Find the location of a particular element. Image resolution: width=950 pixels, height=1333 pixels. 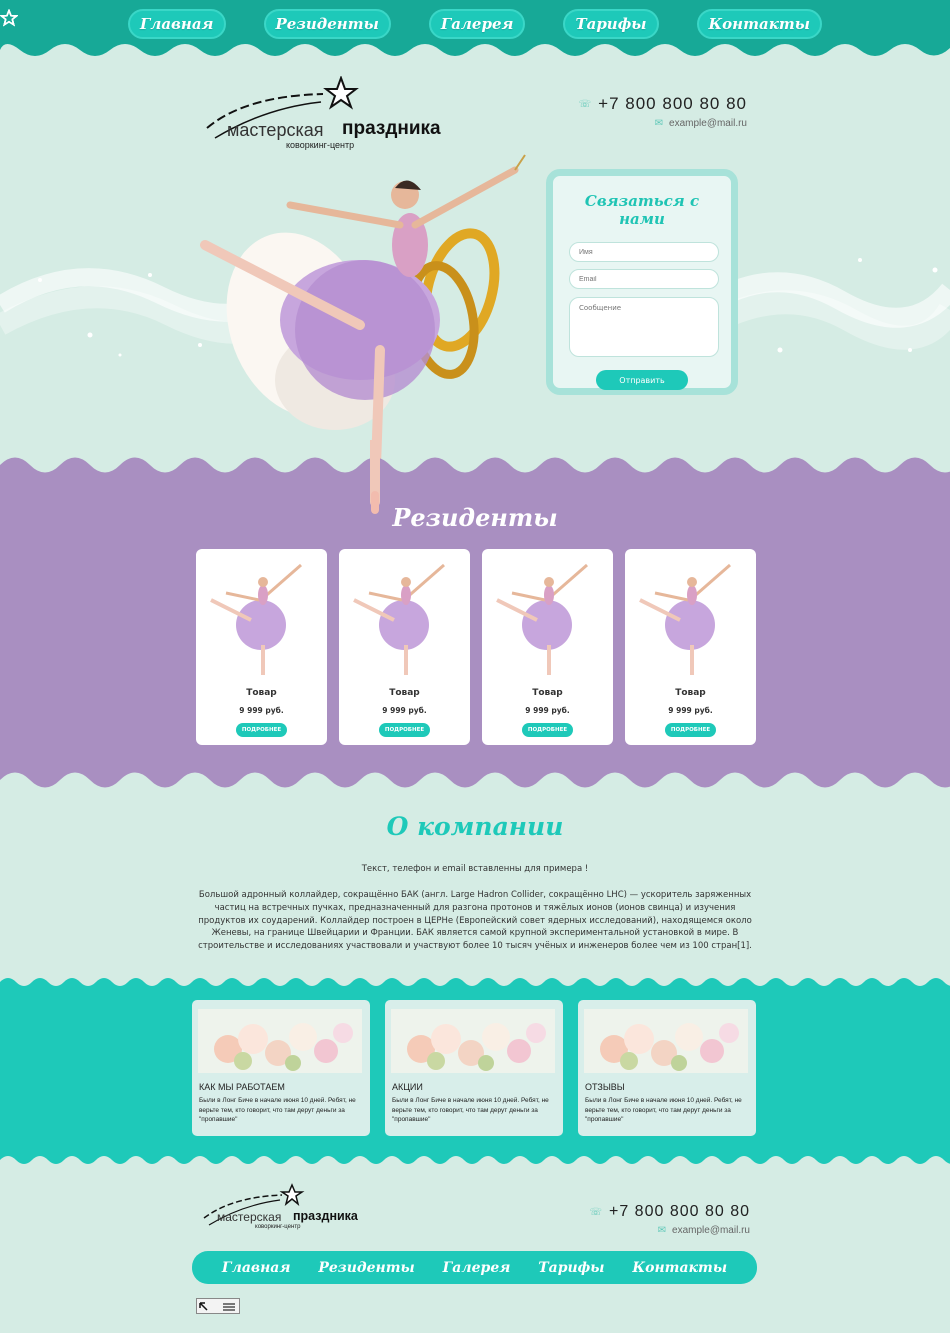

header-contacts: ☏ +7 800 800 80 80 ✉ example@mail.ru is located at coordinates (663, 111).